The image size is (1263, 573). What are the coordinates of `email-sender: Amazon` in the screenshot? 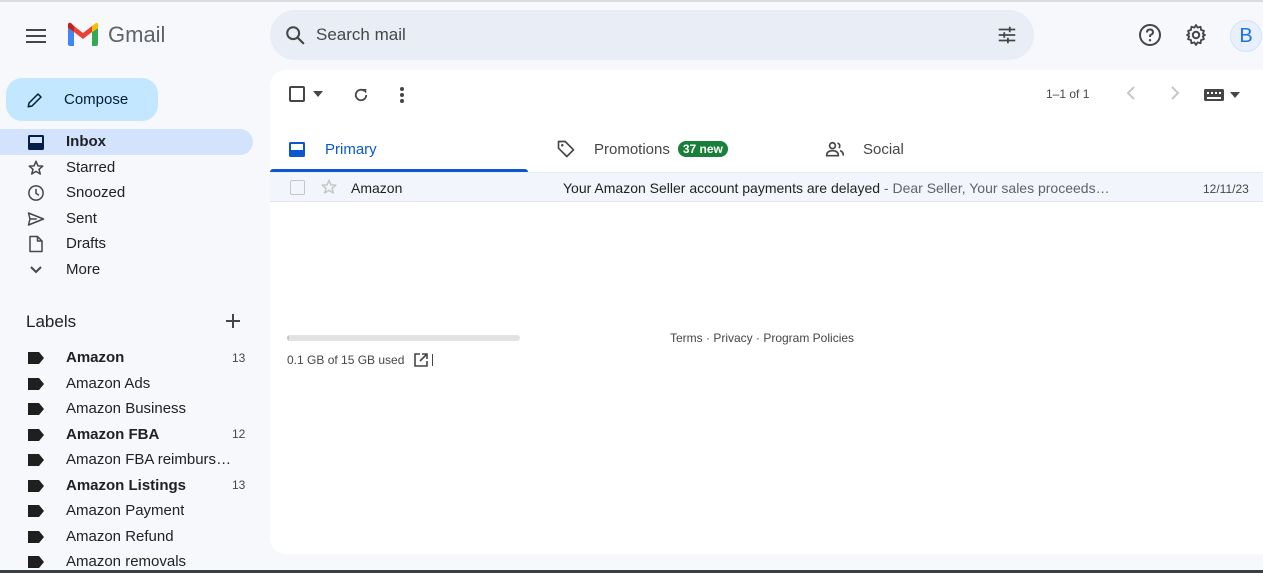 It's located at (377, 188).